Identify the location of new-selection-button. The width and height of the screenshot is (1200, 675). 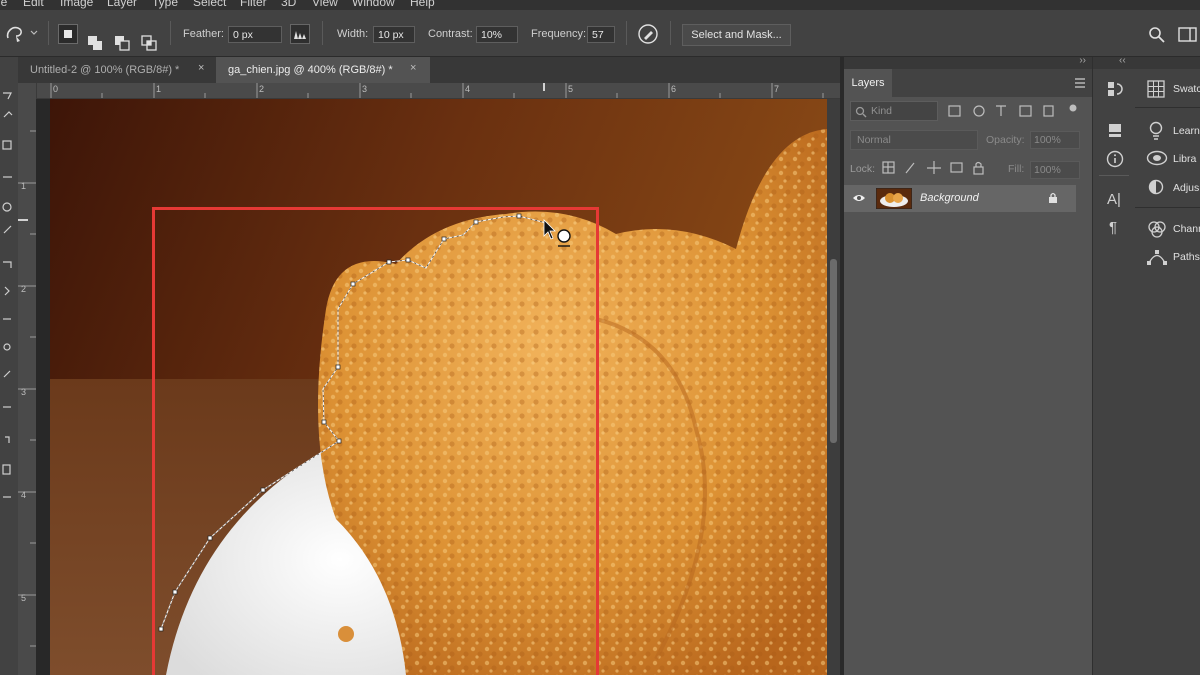
(68, 34).